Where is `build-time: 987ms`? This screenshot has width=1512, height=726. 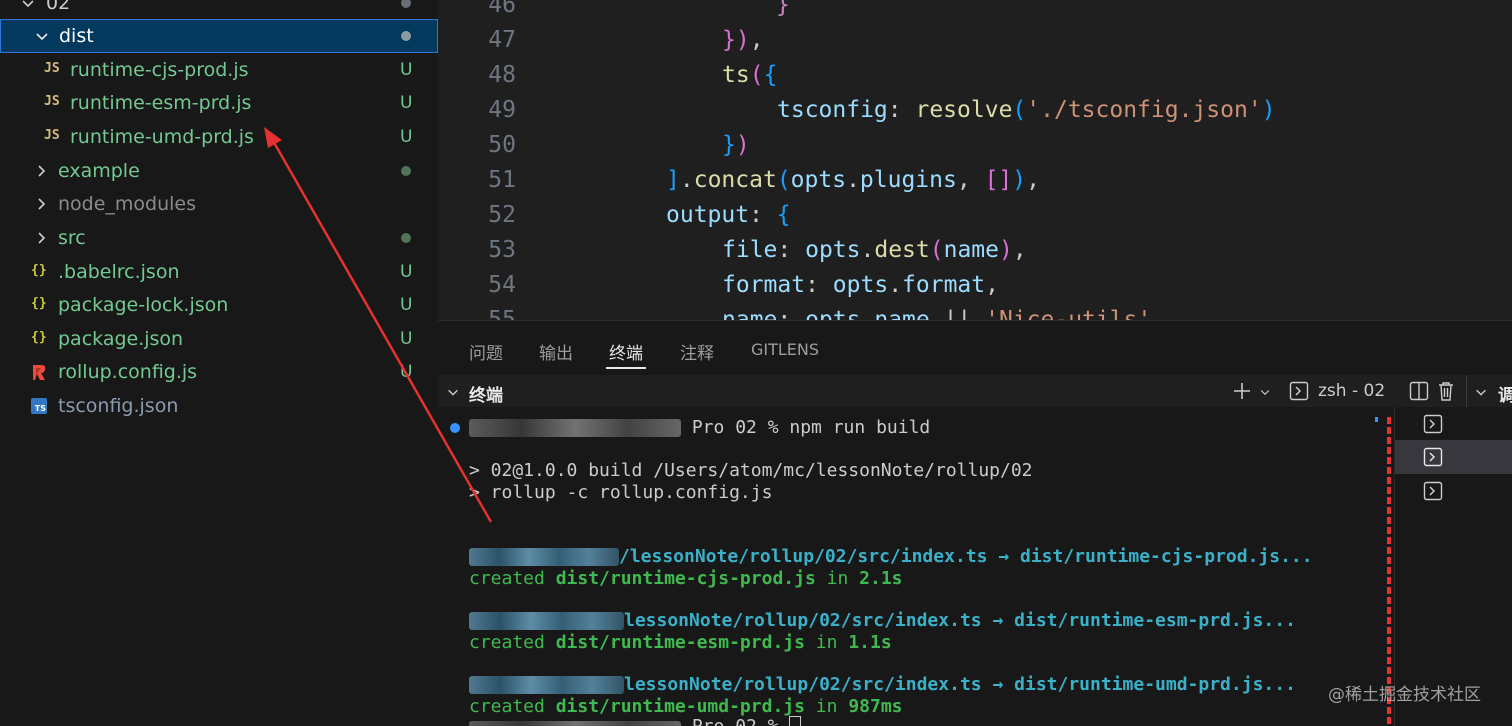
build-time: 987ms is located at coordinates (875, 706).